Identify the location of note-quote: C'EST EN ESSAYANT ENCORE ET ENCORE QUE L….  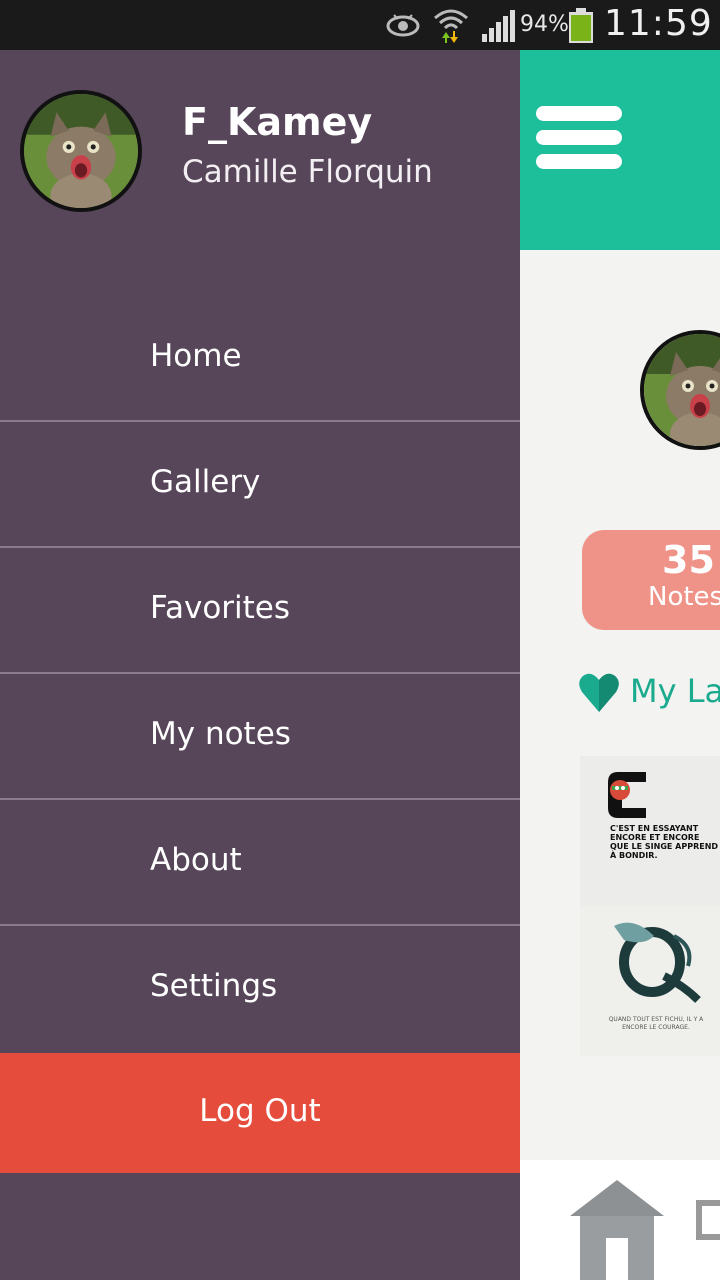
(664, 842).